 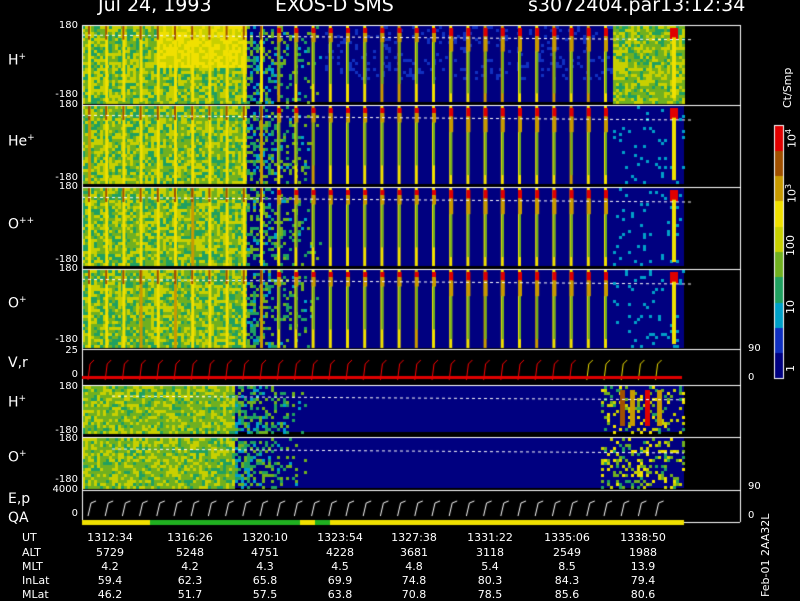 What do you see at coordinates (68, 186) in the screenshot?
I see `ytick-opp-top: 180` at bounding box center [68, 186].